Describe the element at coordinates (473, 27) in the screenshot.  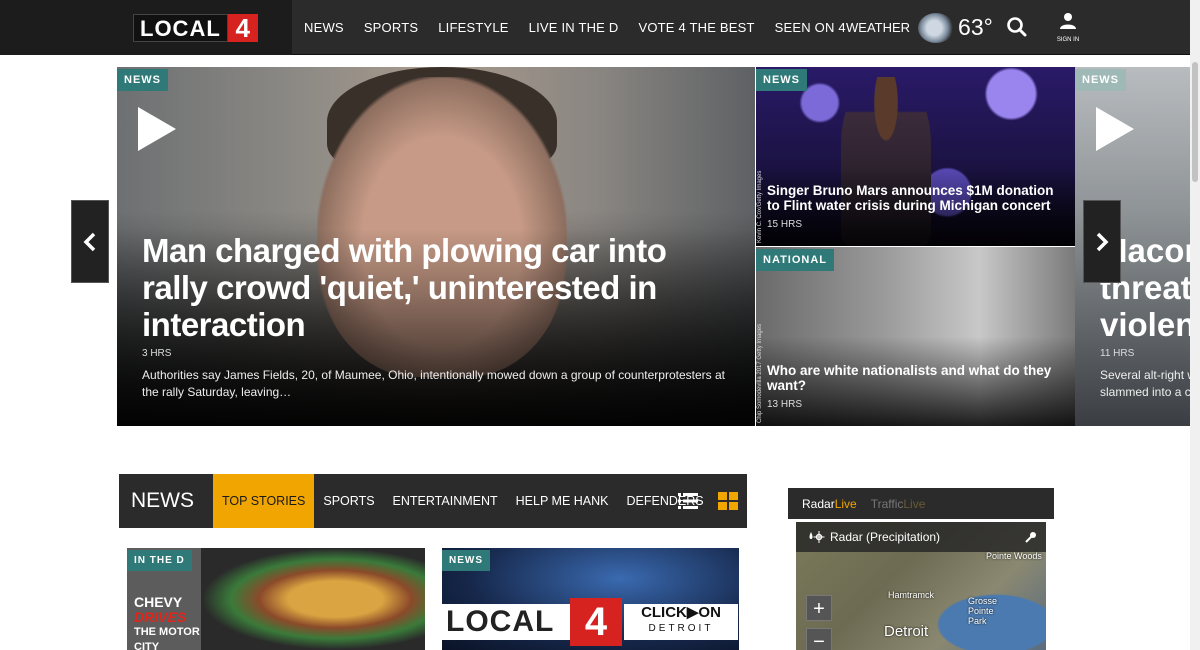
I see `nav-lifestyle: LIFESTYLE` at that location.